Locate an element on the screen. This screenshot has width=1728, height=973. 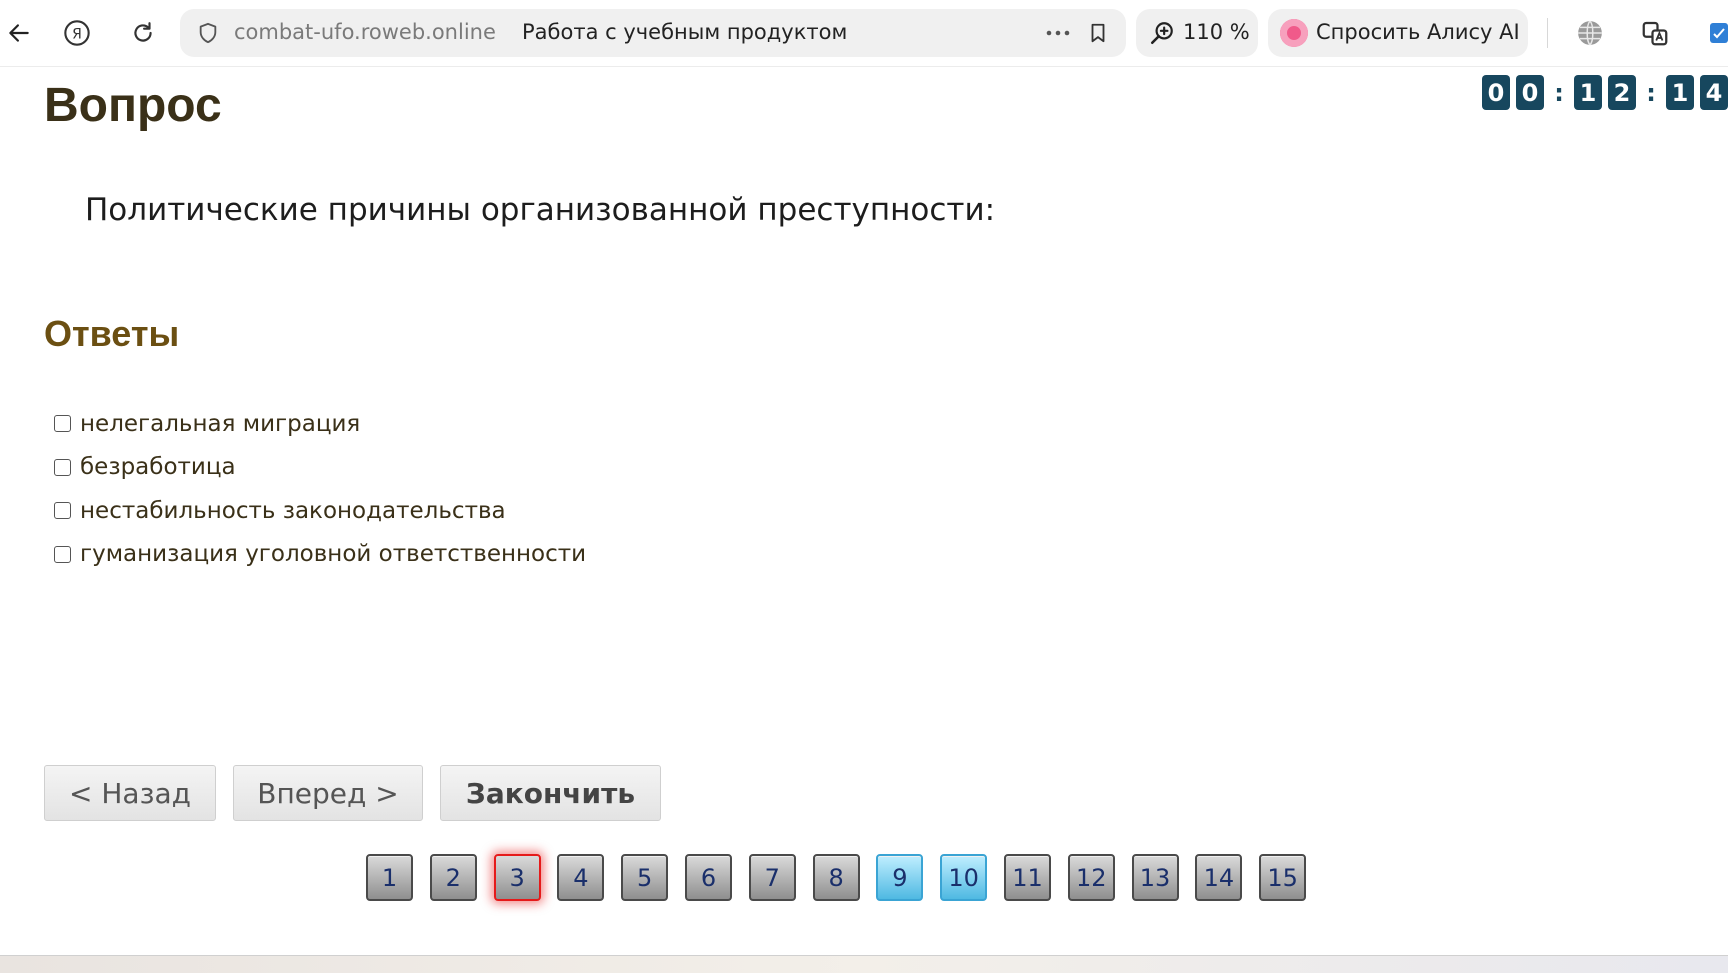
toolbar-divider is located at coordinates (1547, 33).